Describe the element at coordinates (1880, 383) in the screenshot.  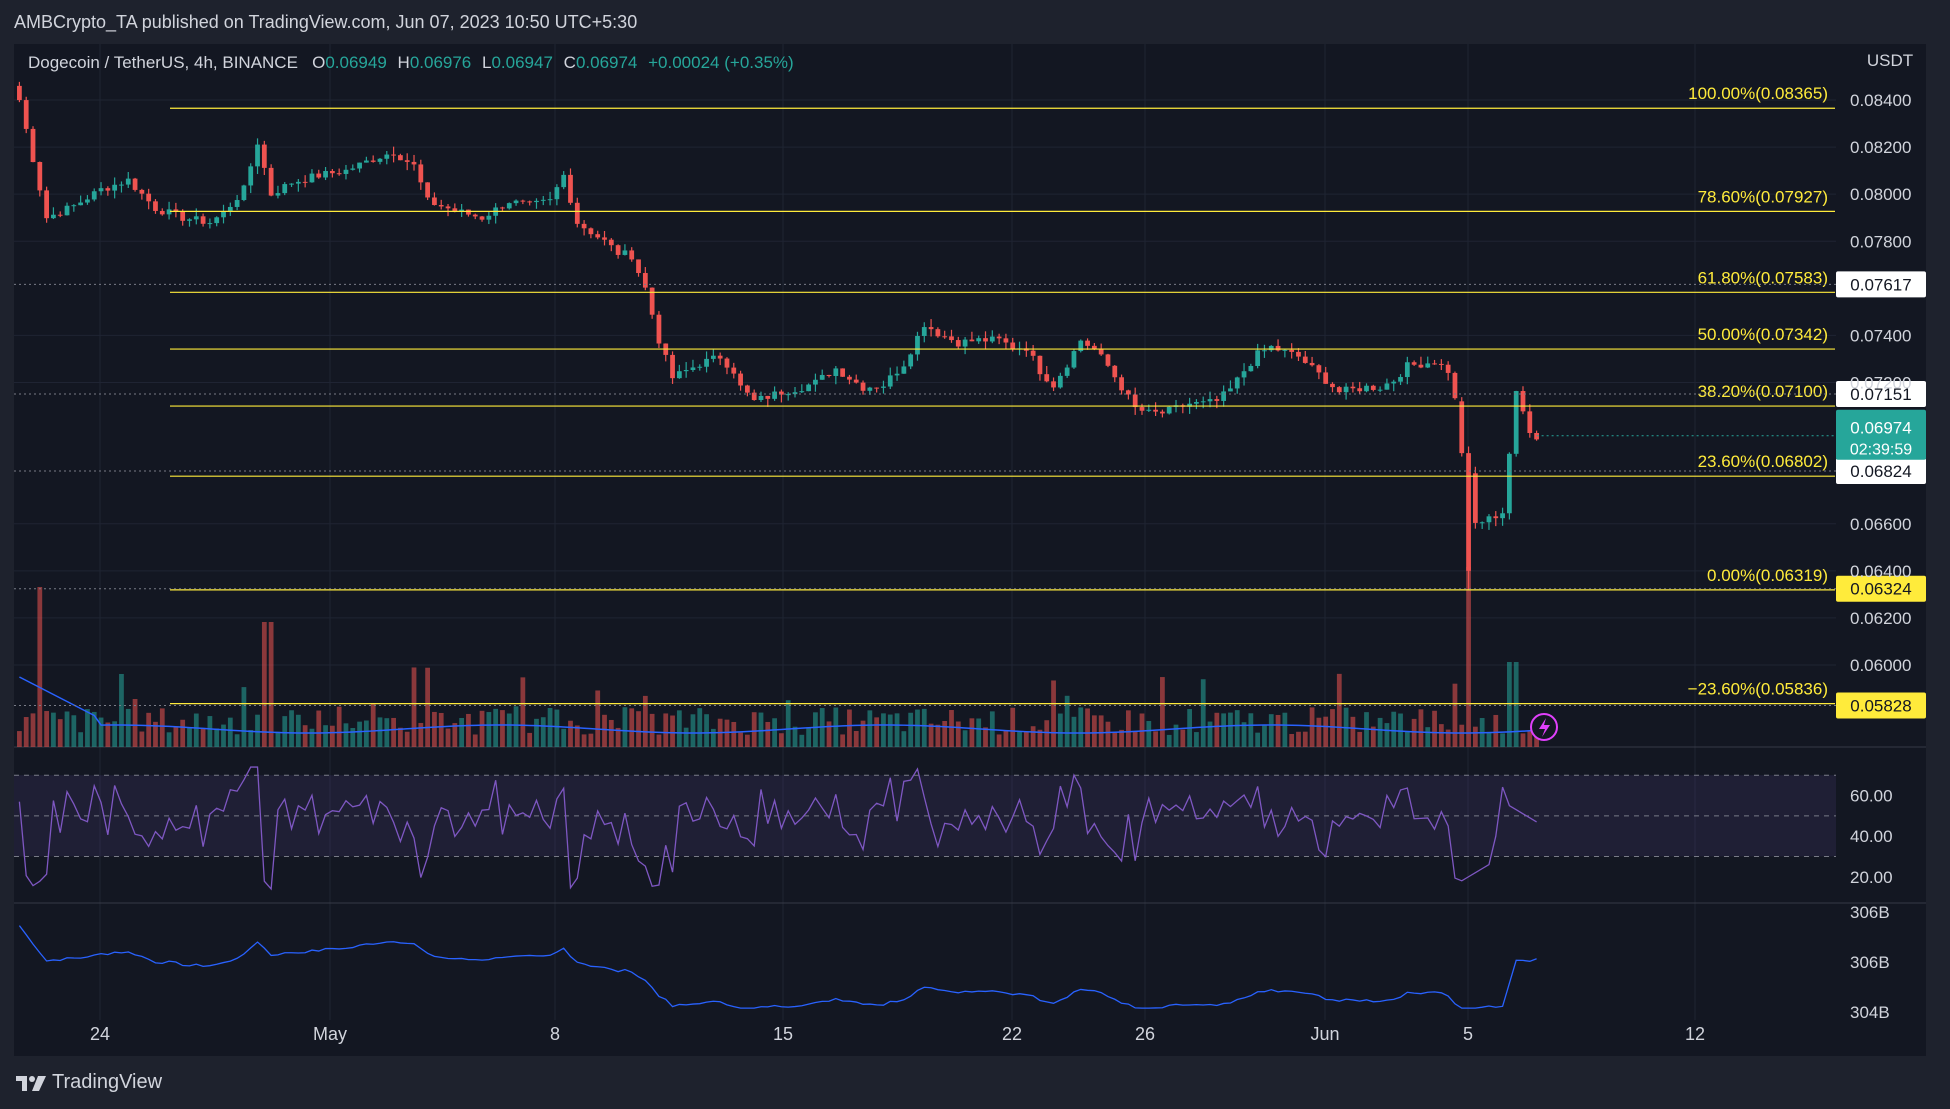
I see `price-tick-5: 0.07200` at that location.